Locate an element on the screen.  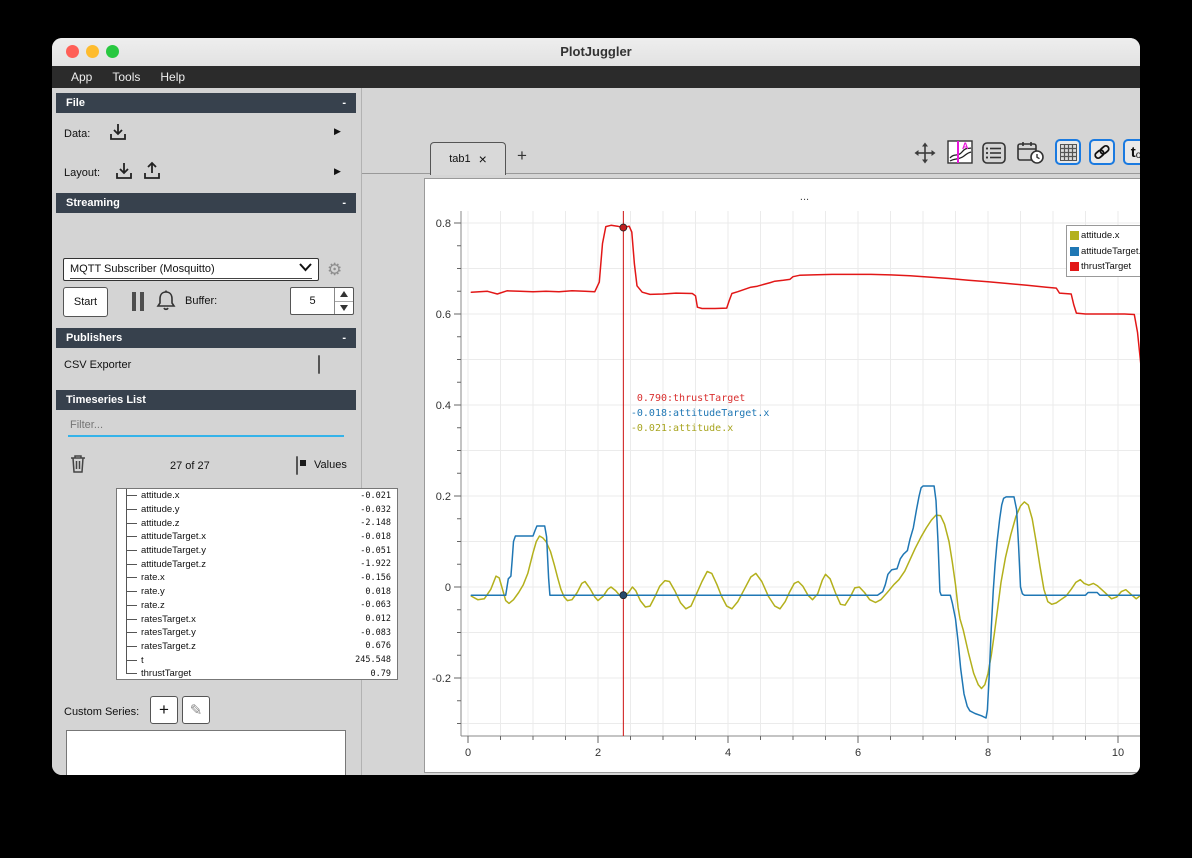
timeseries-row: t 245.548 is located at coordinates (257, 660).